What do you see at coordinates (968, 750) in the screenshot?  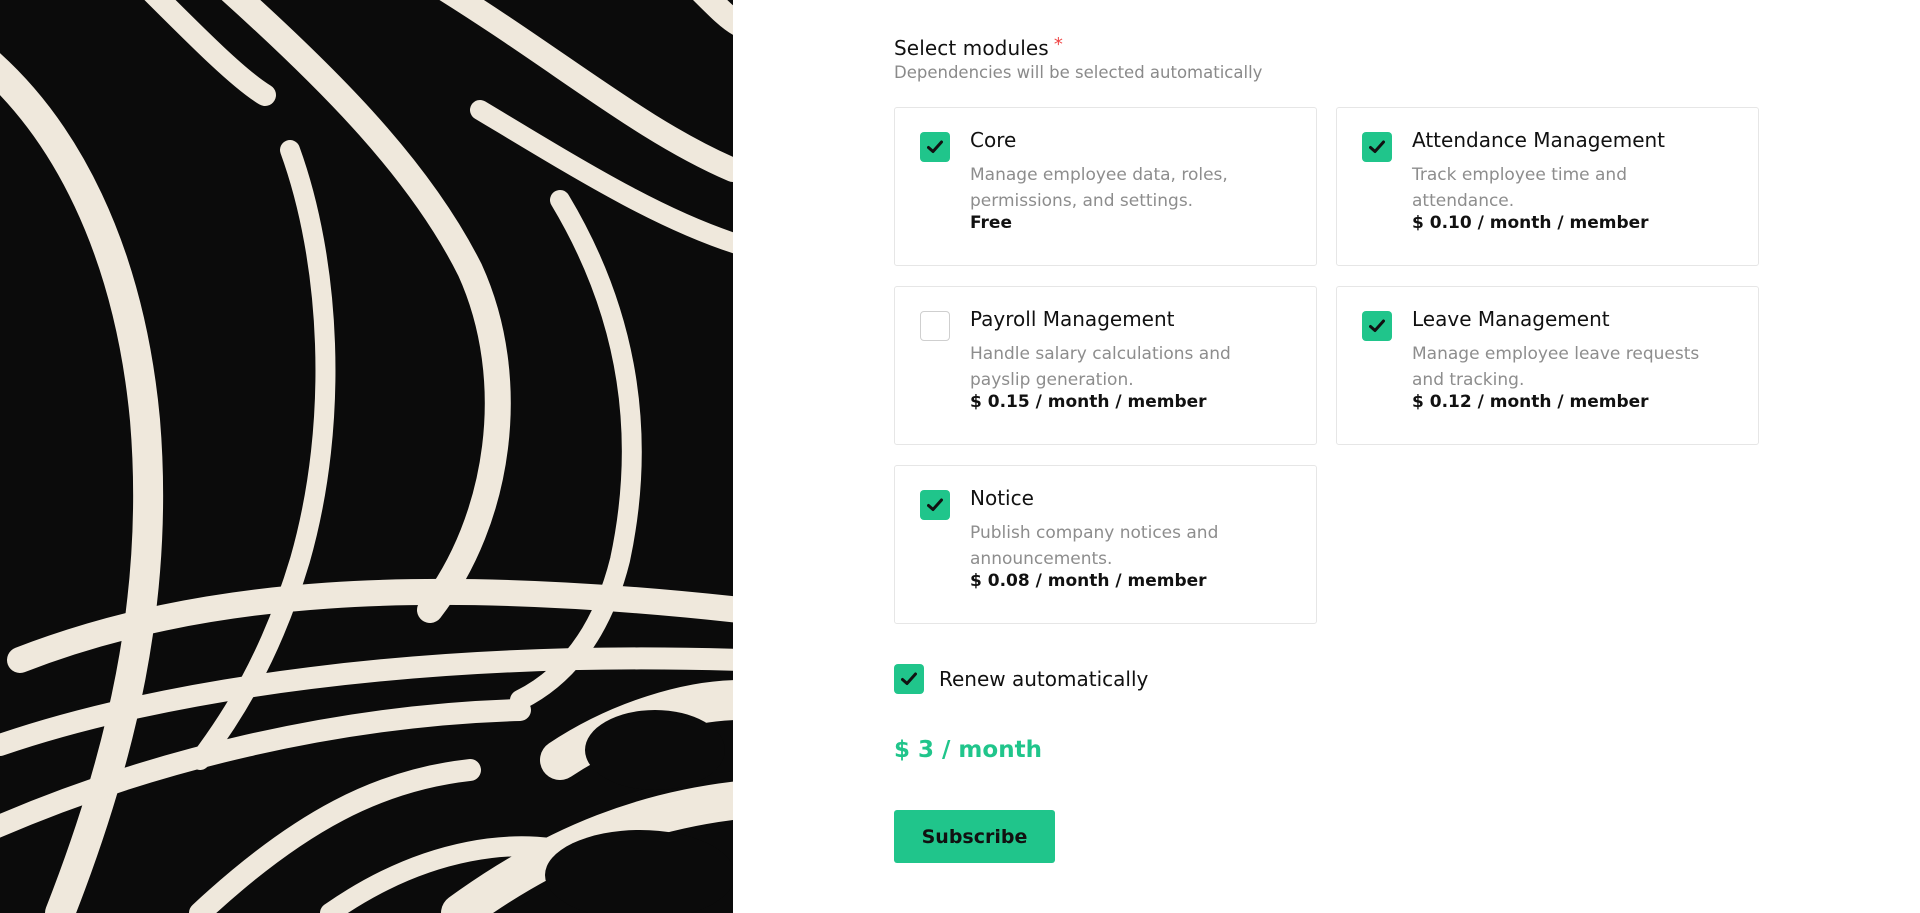 I see `total-price: $ 3 / month` at bounding box center [968, 750].